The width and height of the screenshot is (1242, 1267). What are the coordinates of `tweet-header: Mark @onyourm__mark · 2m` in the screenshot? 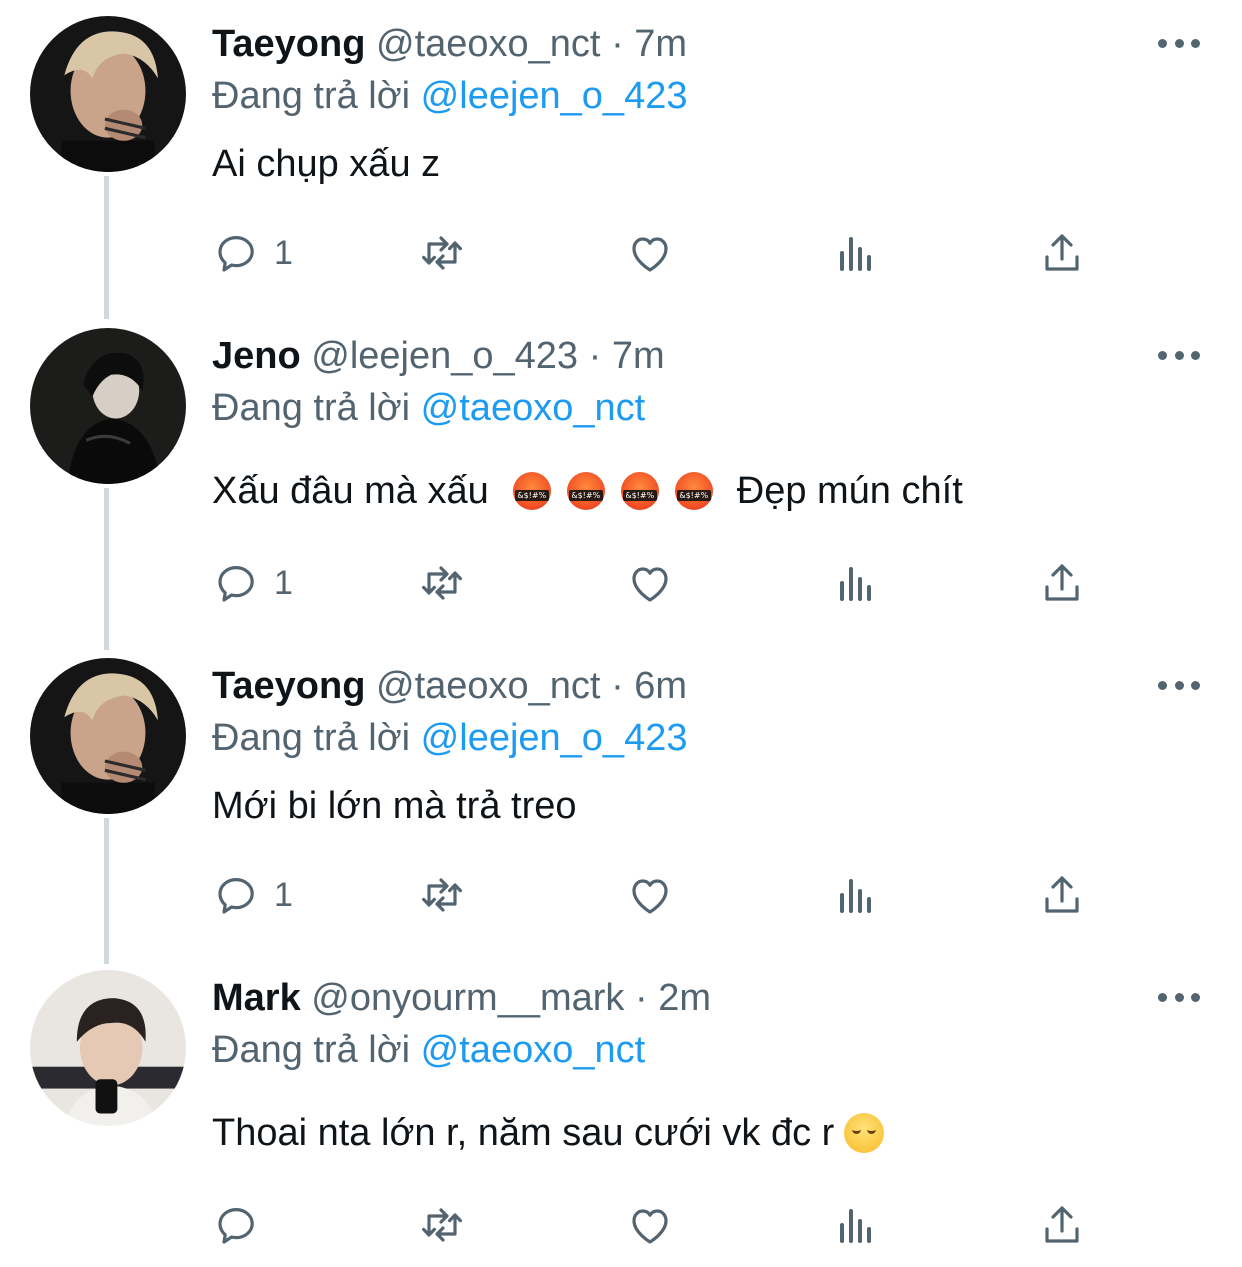 It's located at (461, 998).